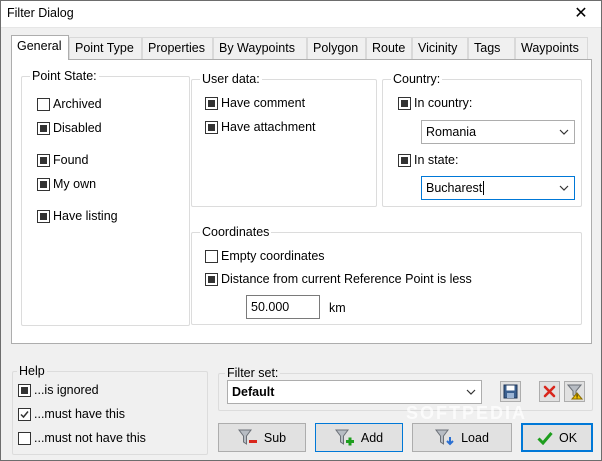 This screenshot has width=602, height=461. Describe the element at coordinates (236, 232) in the screenshot. I see `coordinates-title: Coordinates` at that location.